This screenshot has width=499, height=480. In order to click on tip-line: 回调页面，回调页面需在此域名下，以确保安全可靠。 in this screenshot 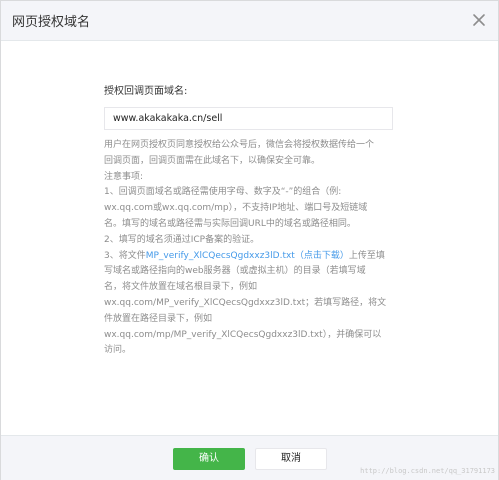, I will do `click(212, 160)`.